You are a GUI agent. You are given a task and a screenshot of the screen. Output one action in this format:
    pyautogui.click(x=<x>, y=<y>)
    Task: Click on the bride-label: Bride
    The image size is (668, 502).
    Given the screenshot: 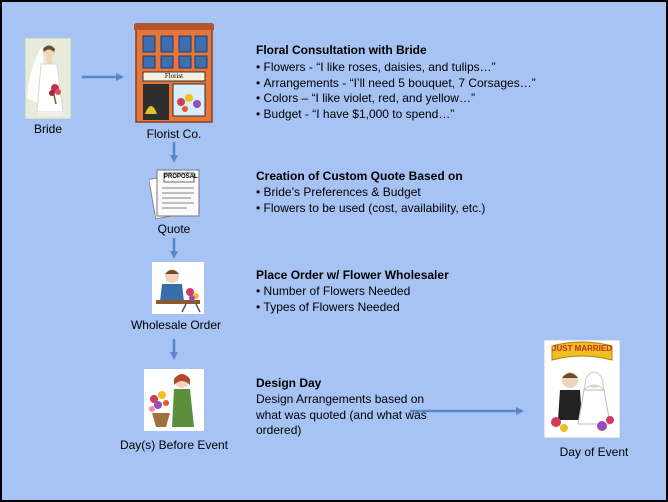 What is the action you would take?
    pyautogui.click(x=47, y=129)
    